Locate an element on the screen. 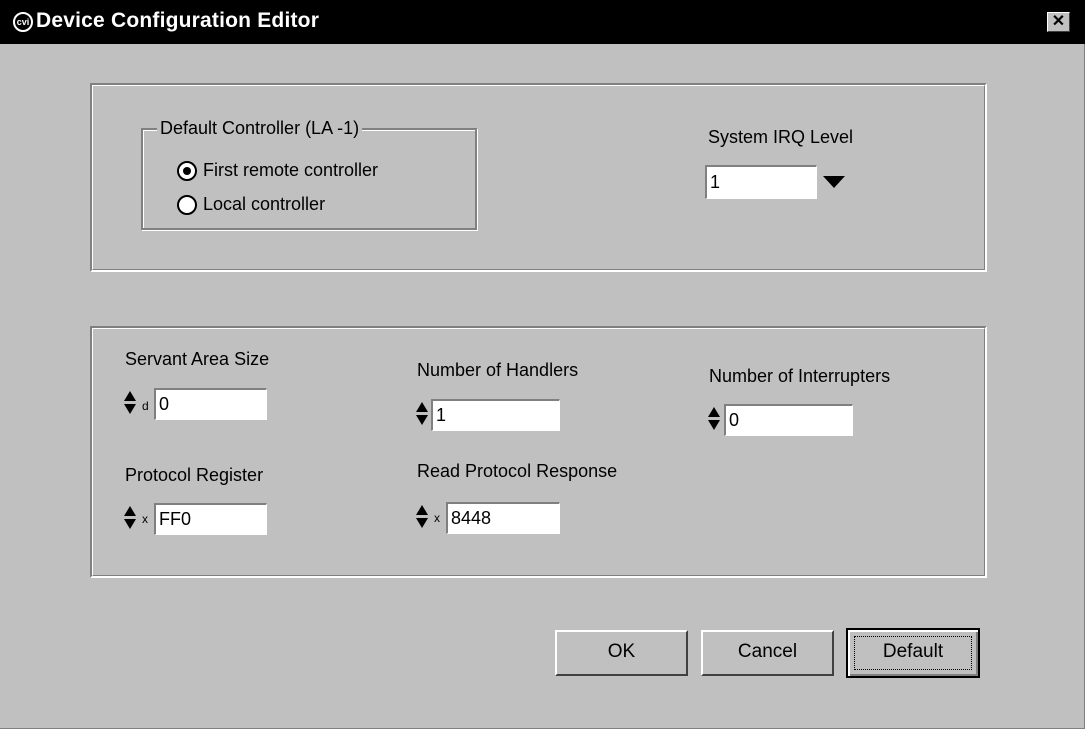 The image size is (1085, 729). app-icon: cvi is located at coordinates (23, 22).